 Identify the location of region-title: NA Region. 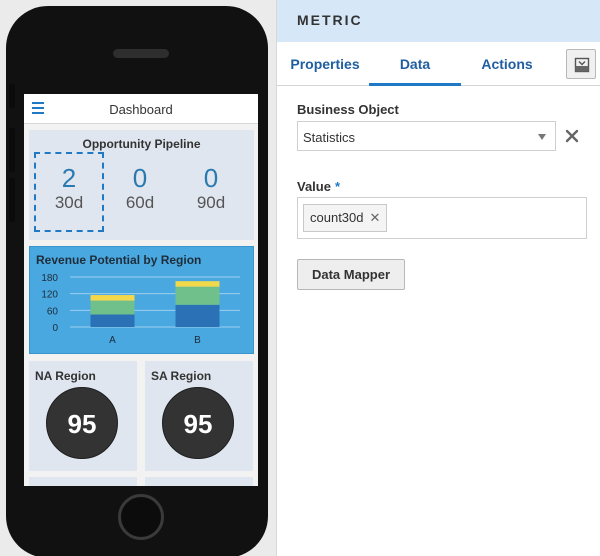
(65, 376).